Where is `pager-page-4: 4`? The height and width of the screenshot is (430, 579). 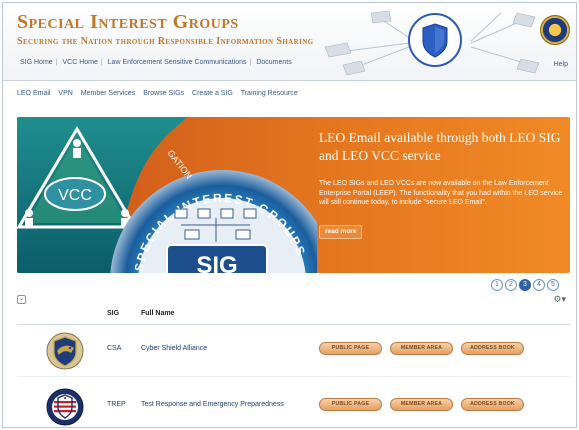 pager-page-4: 4 is located at coordinates (539, 285).